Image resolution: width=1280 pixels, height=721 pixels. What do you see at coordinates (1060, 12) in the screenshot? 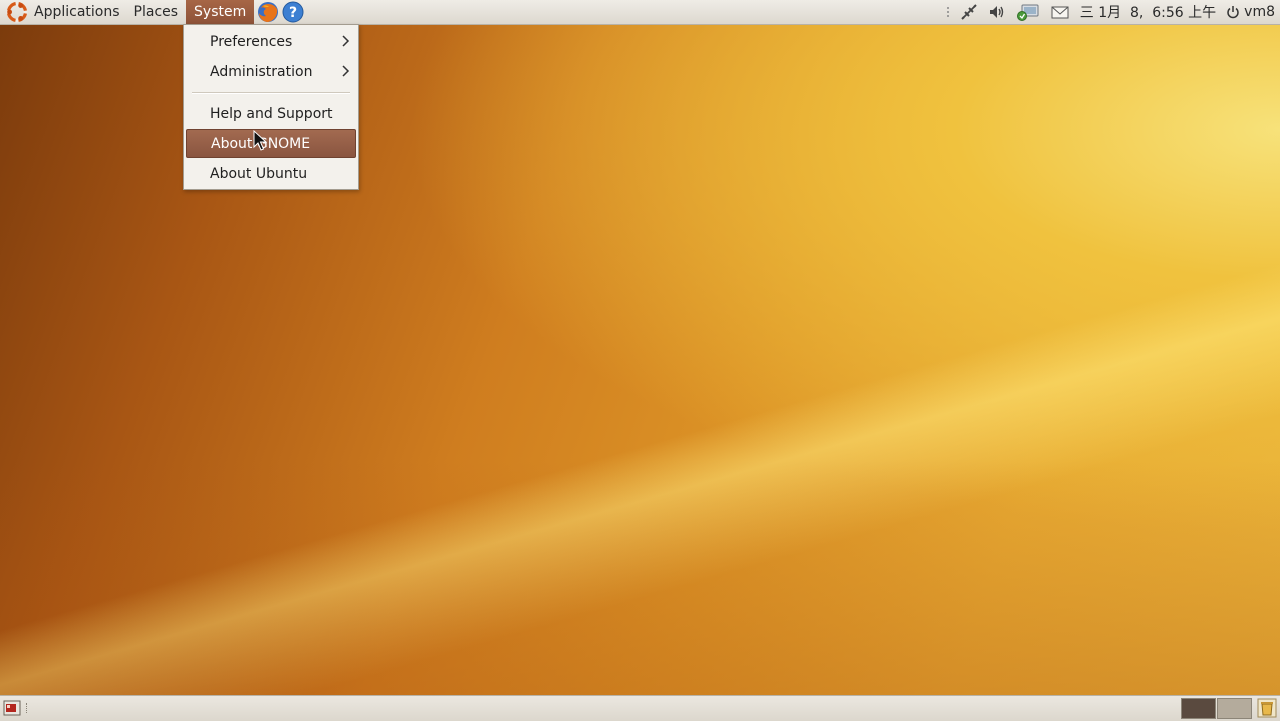
I see `mail-icon` at bounding box center [1060, 12].